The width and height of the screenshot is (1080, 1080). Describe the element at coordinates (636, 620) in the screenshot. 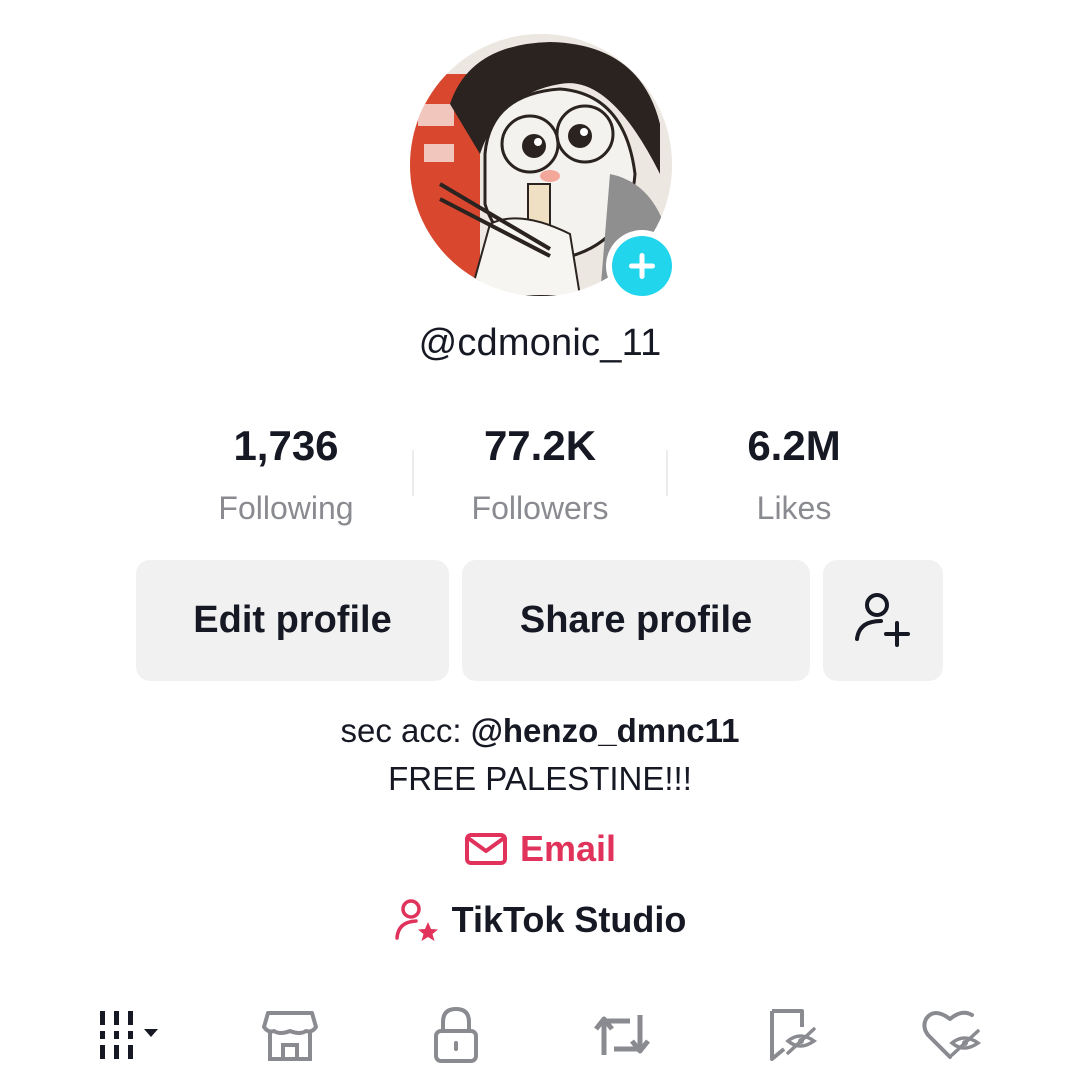

I see `share-profile-button: Share profile` at that location.